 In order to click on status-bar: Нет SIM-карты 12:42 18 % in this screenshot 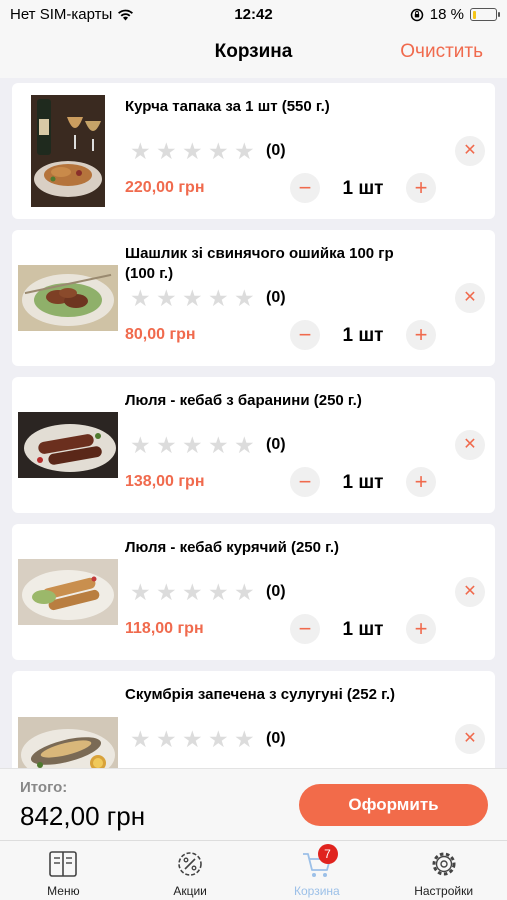, I will do `click(253, 14)`.